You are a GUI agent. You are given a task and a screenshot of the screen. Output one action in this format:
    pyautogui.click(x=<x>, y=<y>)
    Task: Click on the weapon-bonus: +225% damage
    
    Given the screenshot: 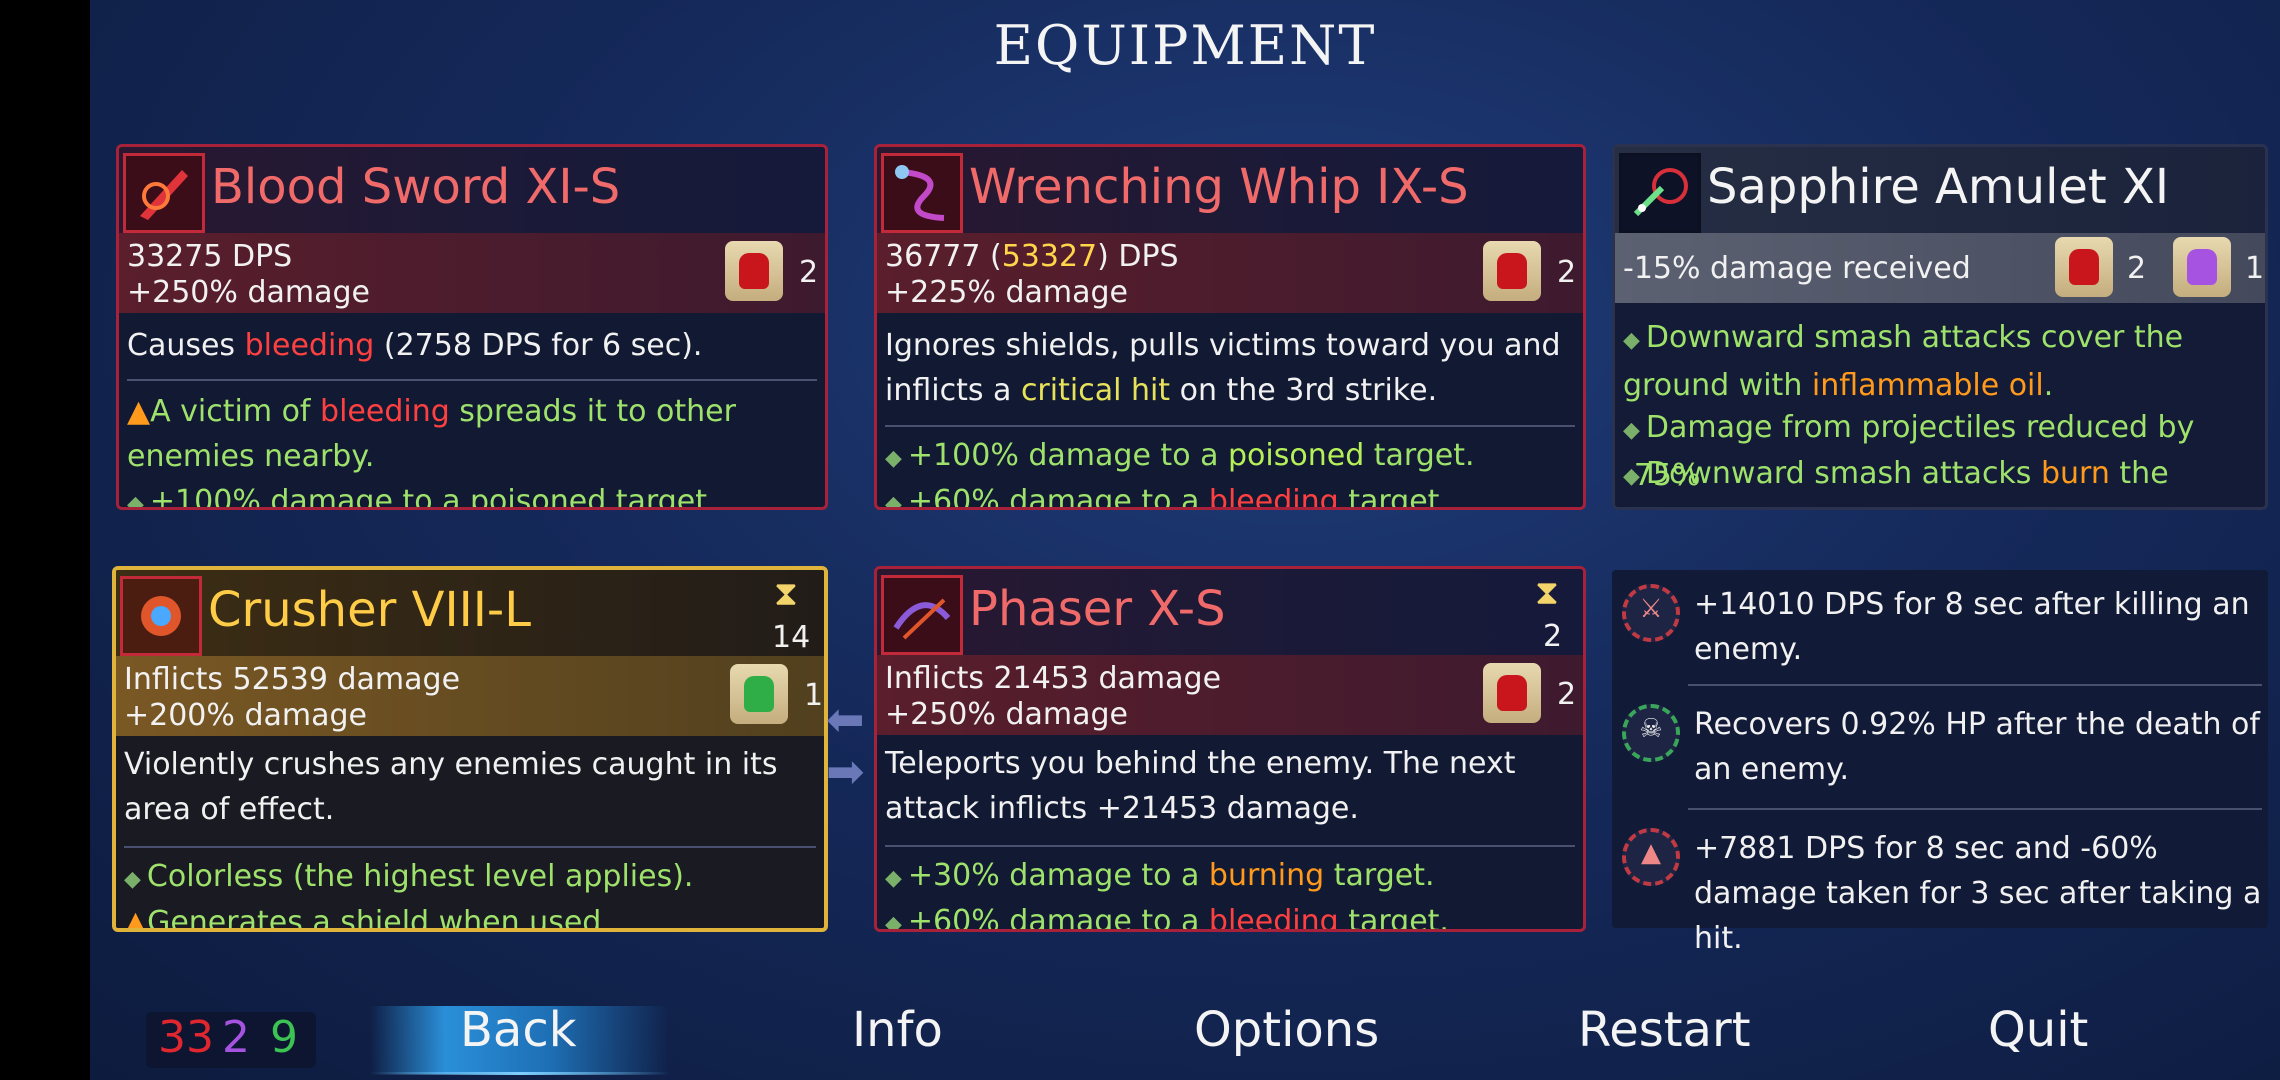 What is the action you would take?
    pyautogui.click(x=1006, y=292)
    